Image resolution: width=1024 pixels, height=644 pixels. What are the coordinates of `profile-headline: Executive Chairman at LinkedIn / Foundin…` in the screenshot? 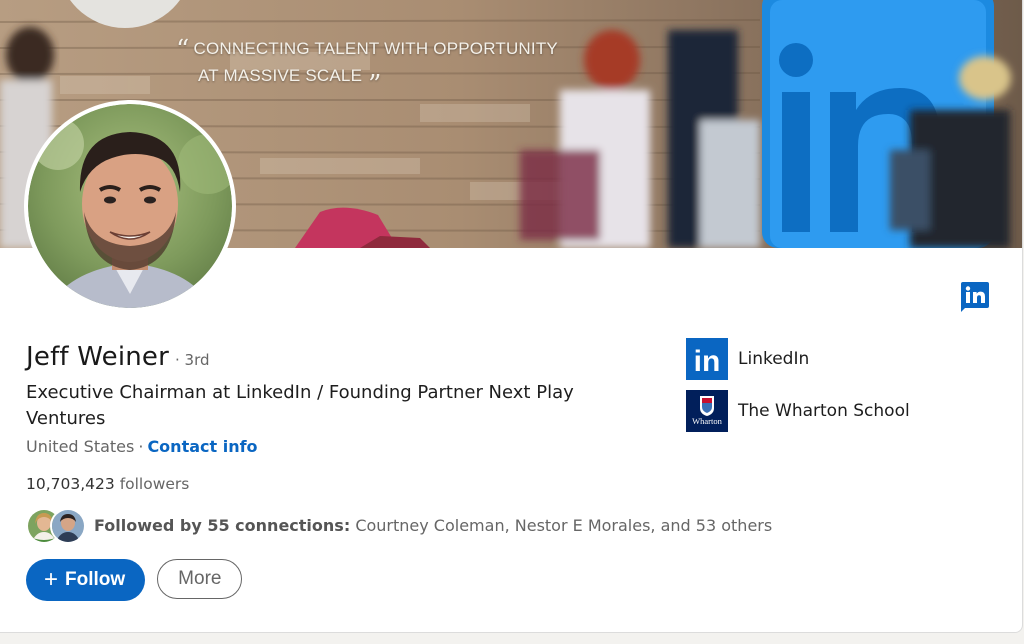 It's located at (300, 405).